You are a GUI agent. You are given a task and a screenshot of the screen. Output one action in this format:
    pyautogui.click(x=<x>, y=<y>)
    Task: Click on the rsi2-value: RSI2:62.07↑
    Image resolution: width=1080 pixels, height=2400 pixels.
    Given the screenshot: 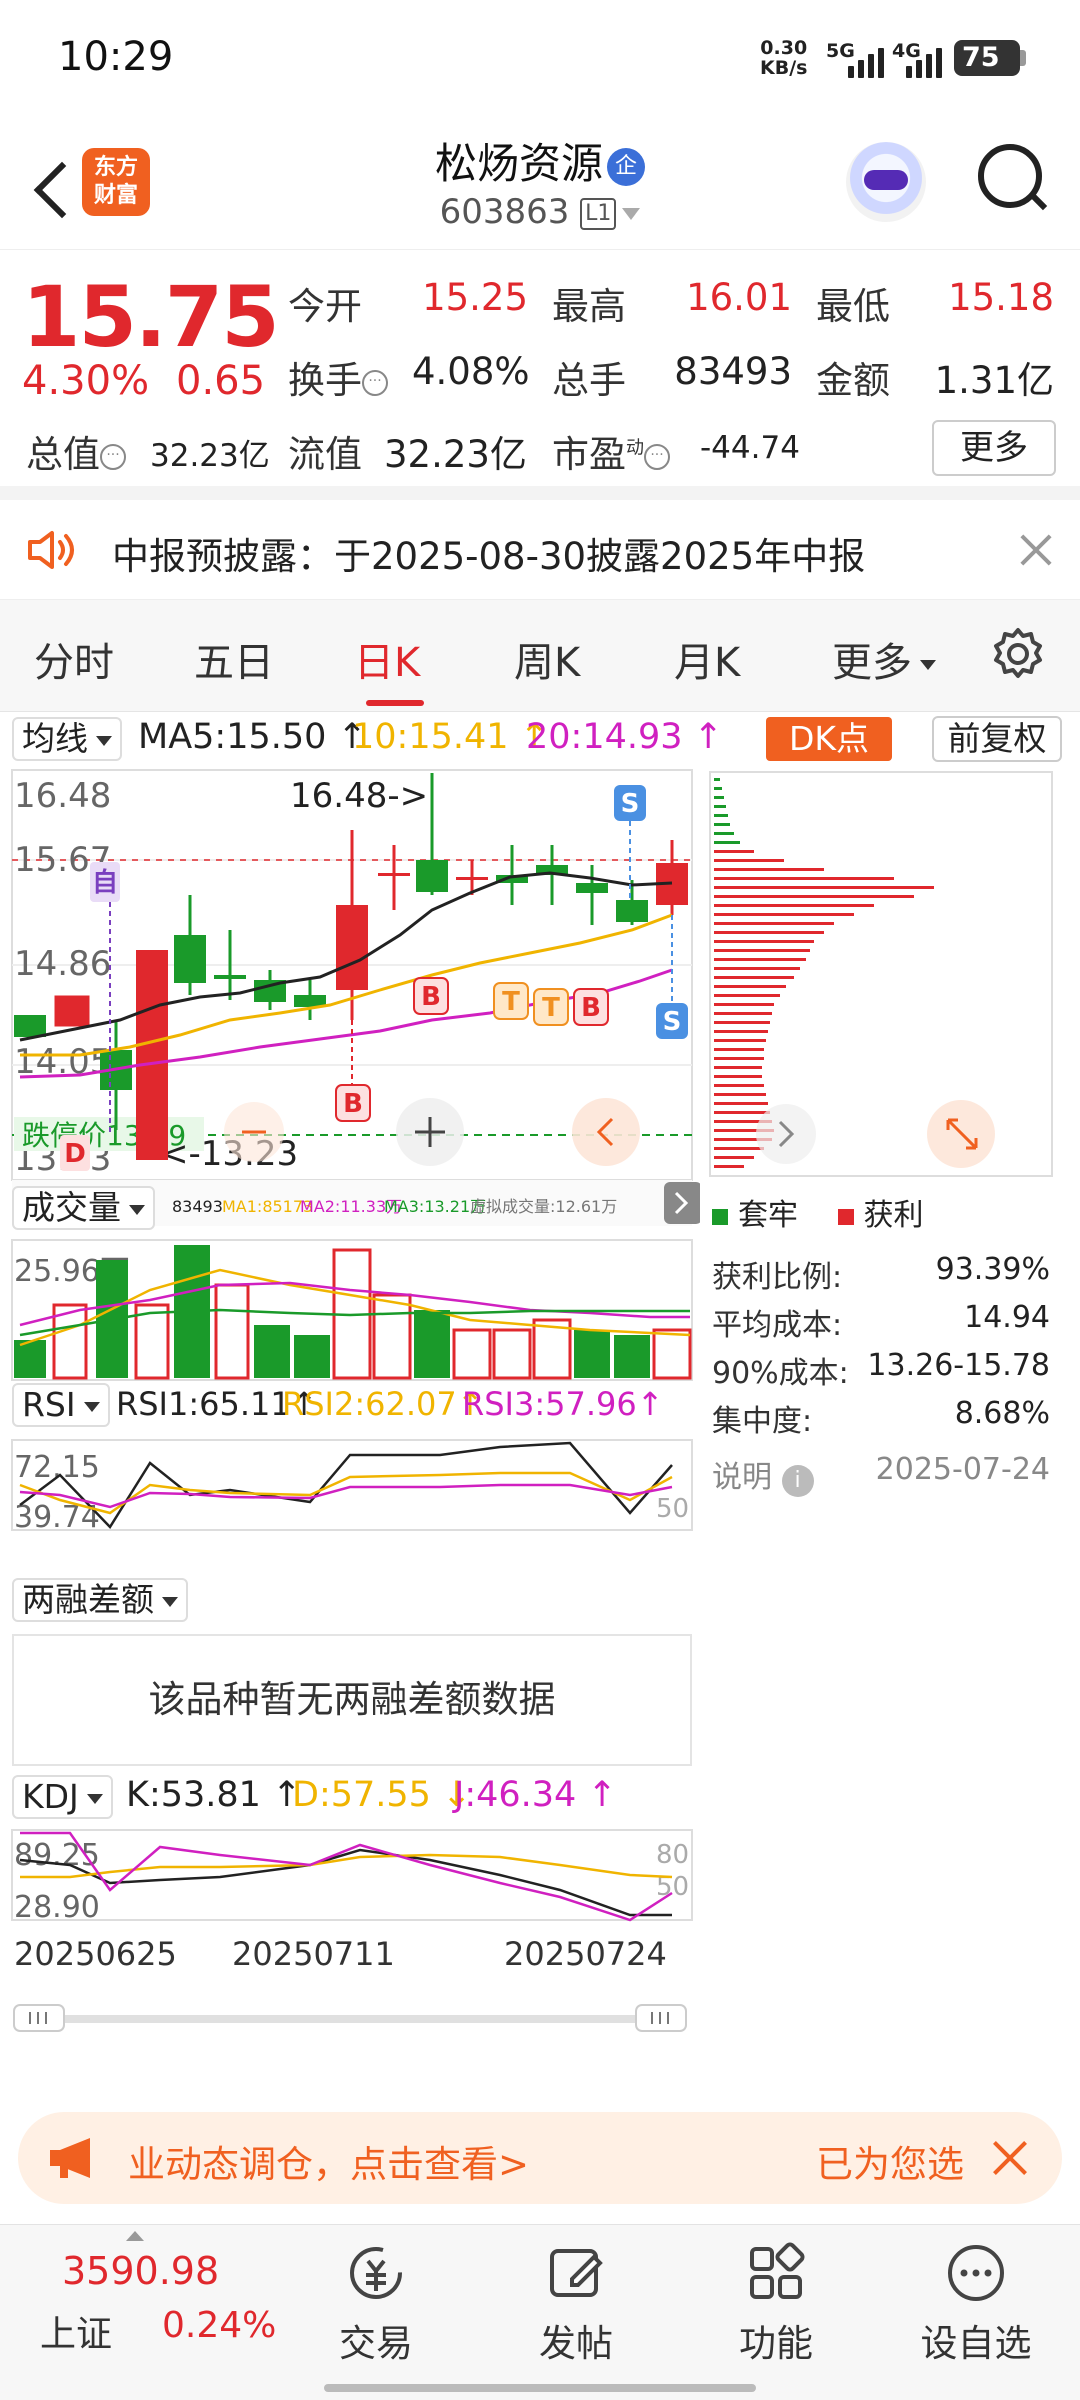 What is the action you would take?
    pyautogui.click(x=383, y=1404)
    